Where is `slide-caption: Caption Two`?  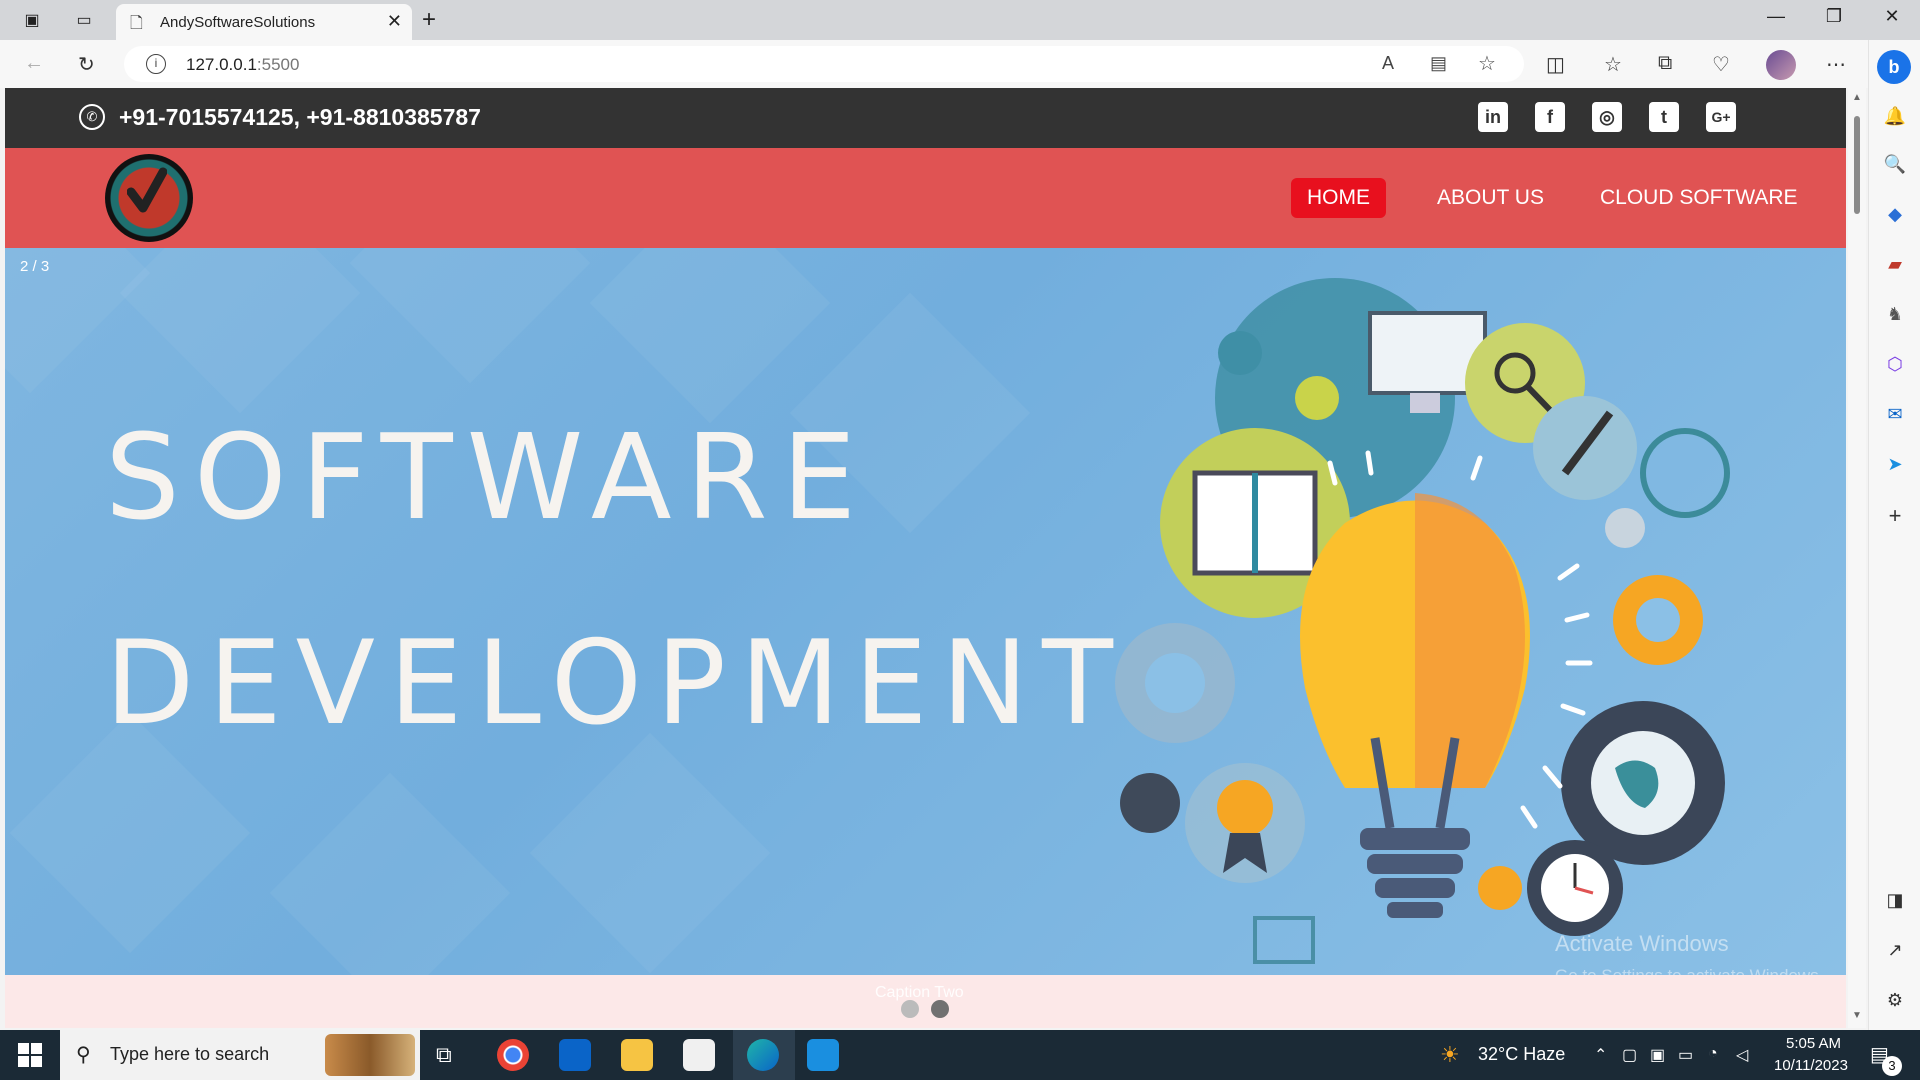 slide-caption: Caption Two is located at coordinates (919, 992).